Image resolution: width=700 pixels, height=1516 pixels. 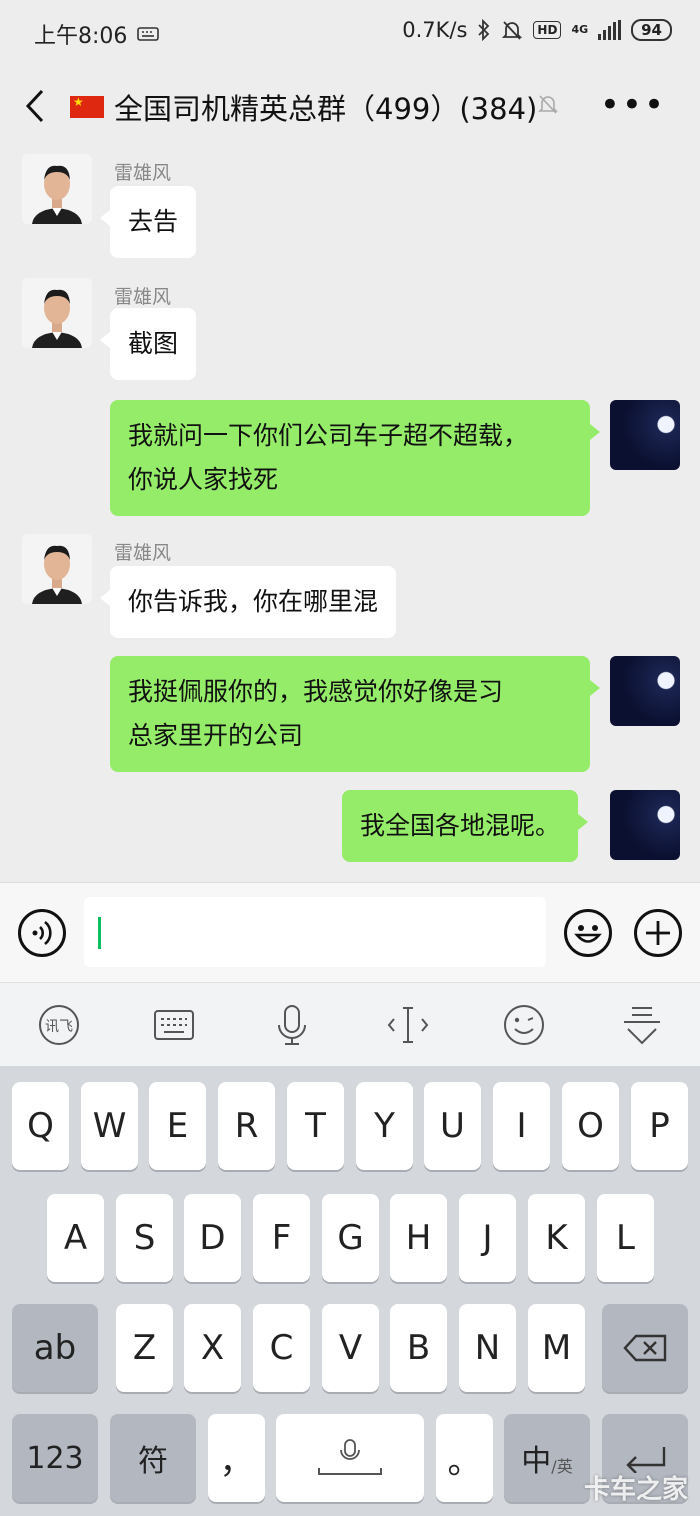 I want to click on smiley-face-icon, so click(x=588, y=934).